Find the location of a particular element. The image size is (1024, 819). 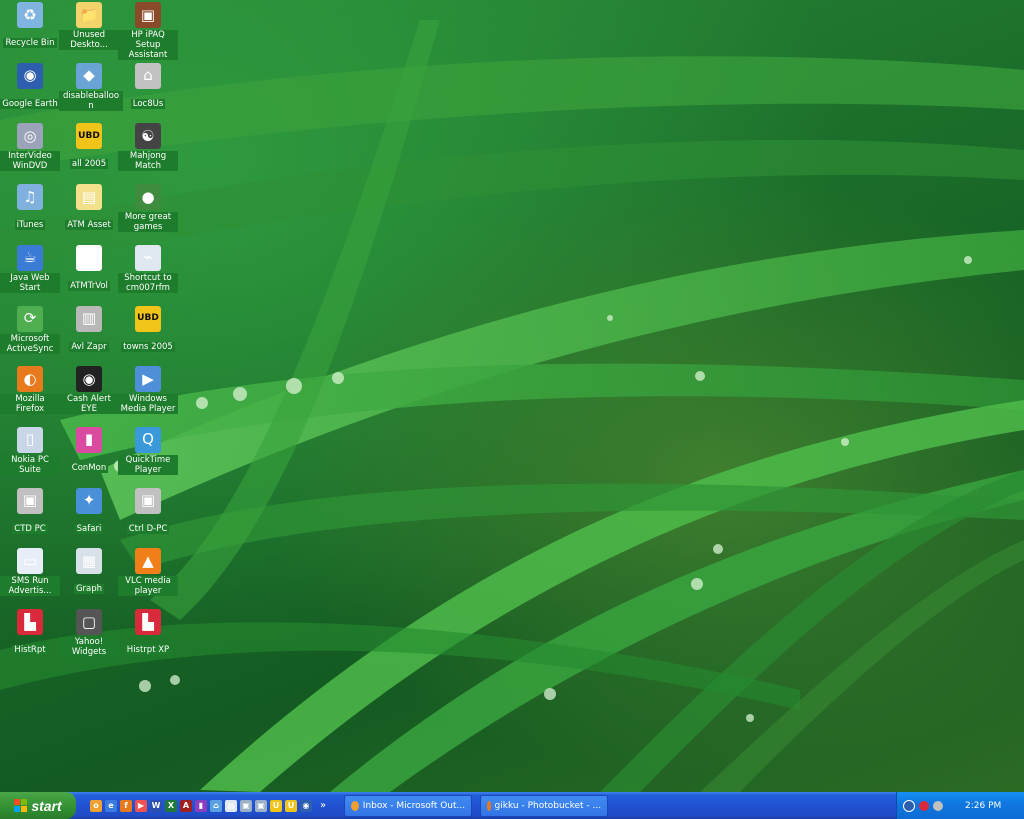

desktop-icon: ◉ Cash Alert EYE is located at coordinates (89, 390).